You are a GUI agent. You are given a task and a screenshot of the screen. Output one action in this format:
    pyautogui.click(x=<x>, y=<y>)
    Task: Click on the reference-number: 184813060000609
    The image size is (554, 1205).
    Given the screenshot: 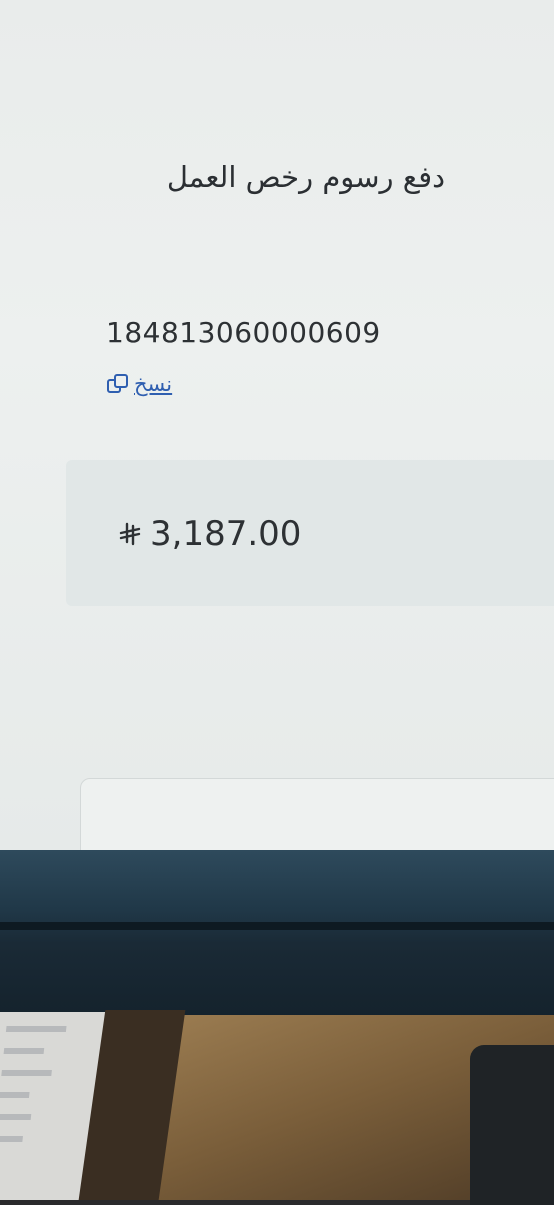 What is the action you would take?
    pyautogui.click(x=243, y=332)
    